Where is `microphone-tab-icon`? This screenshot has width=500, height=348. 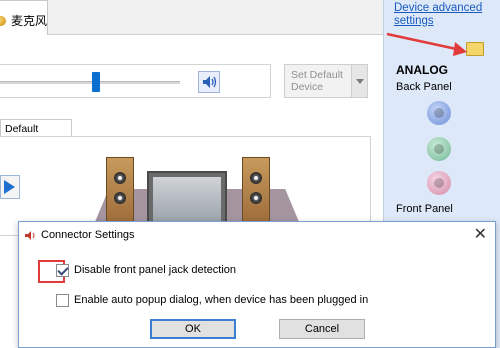
microphone-tab-icon is located at coordinates (3, 21).